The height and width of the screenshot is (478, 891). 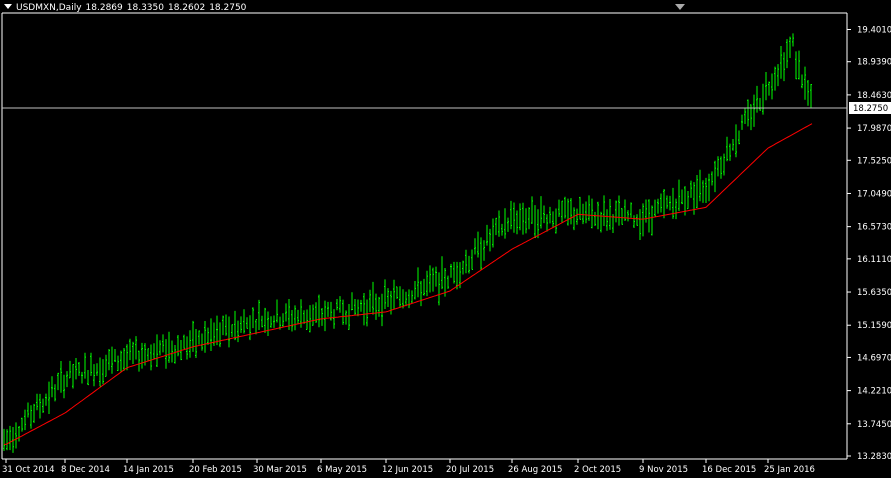 What do you see at coordinates (407, 470) in the screenshot?
I see `time-tick-label: 12 Jun 2015` at bounding box center [407, 470].